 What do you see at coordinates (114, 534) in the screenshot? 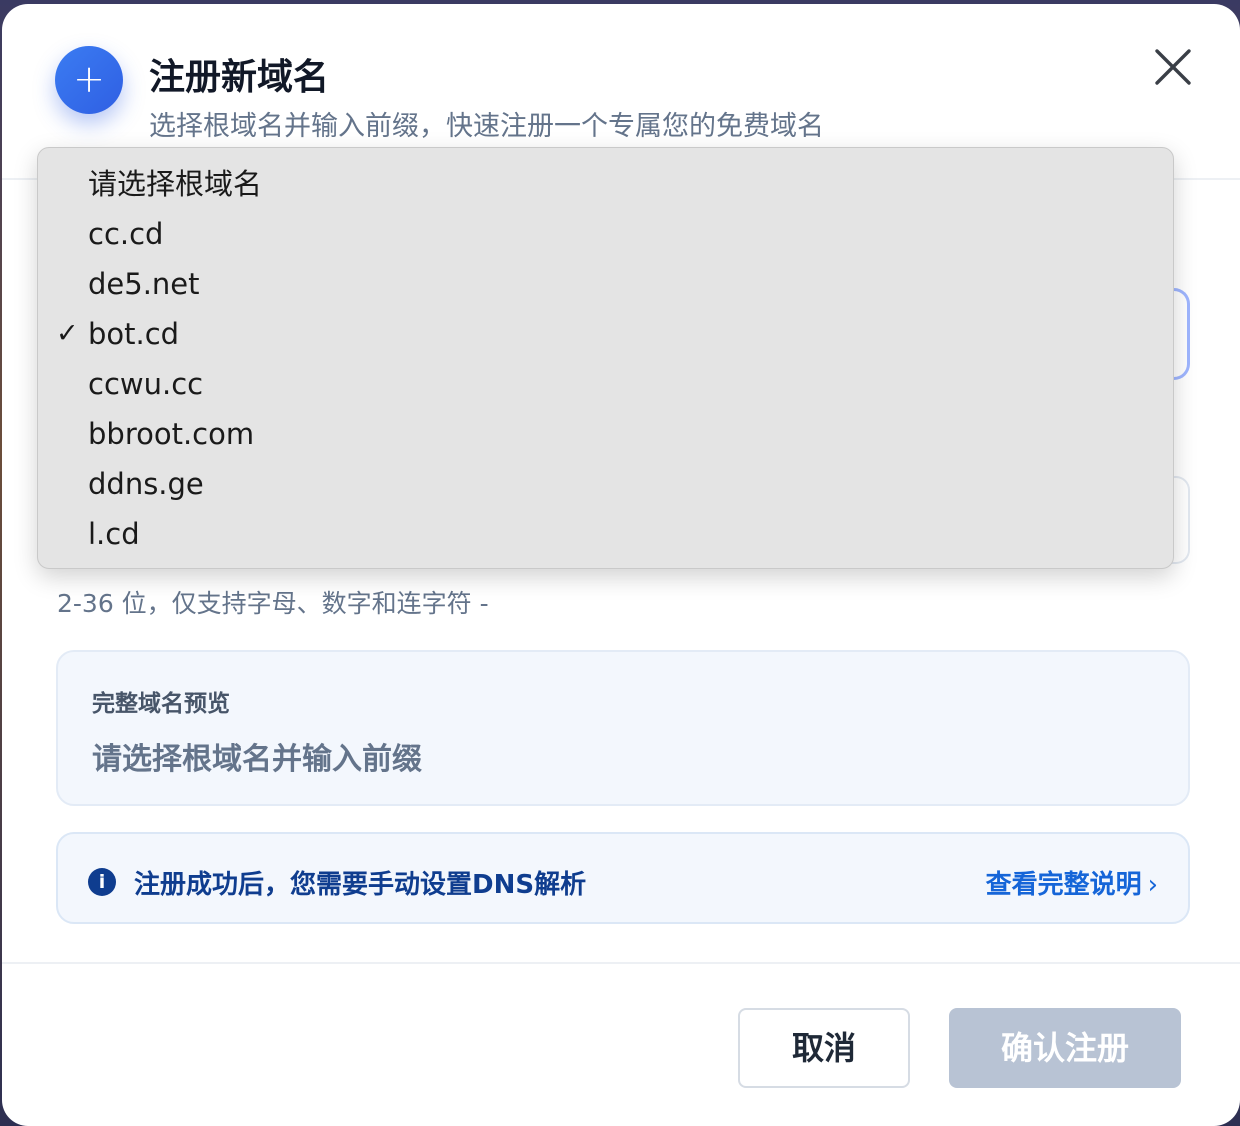
I see `option-label: l.cd` at bounding box center [114, 534].